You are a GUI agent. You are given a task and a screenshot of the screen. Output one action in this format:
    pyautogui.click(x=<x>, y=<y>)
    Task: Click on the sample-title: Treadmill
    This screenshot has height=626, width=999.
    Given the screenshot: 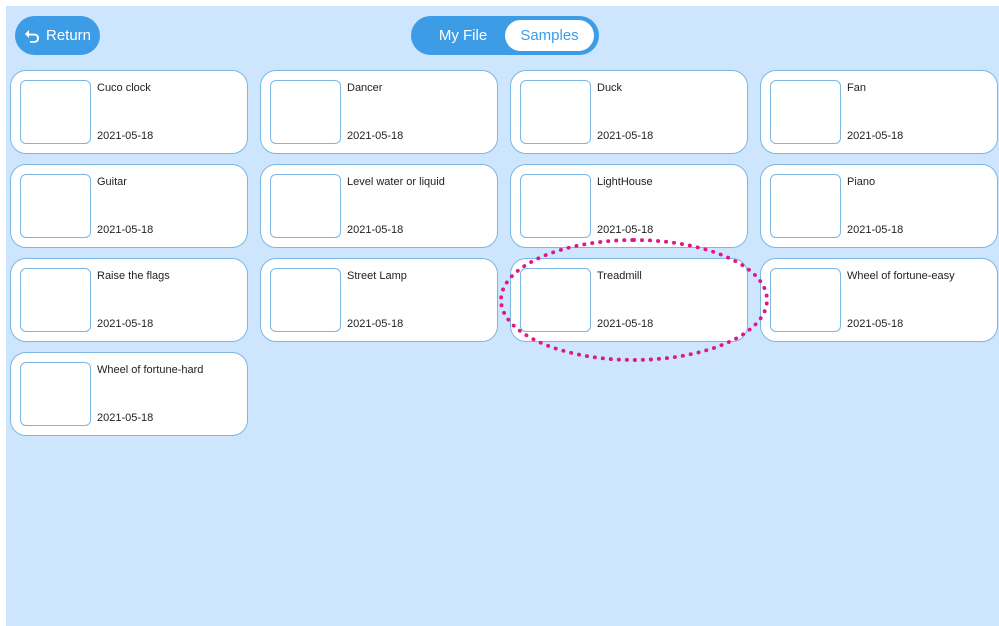 What is the action you would take?
    pyautogui.click(x=619, y=276)
    